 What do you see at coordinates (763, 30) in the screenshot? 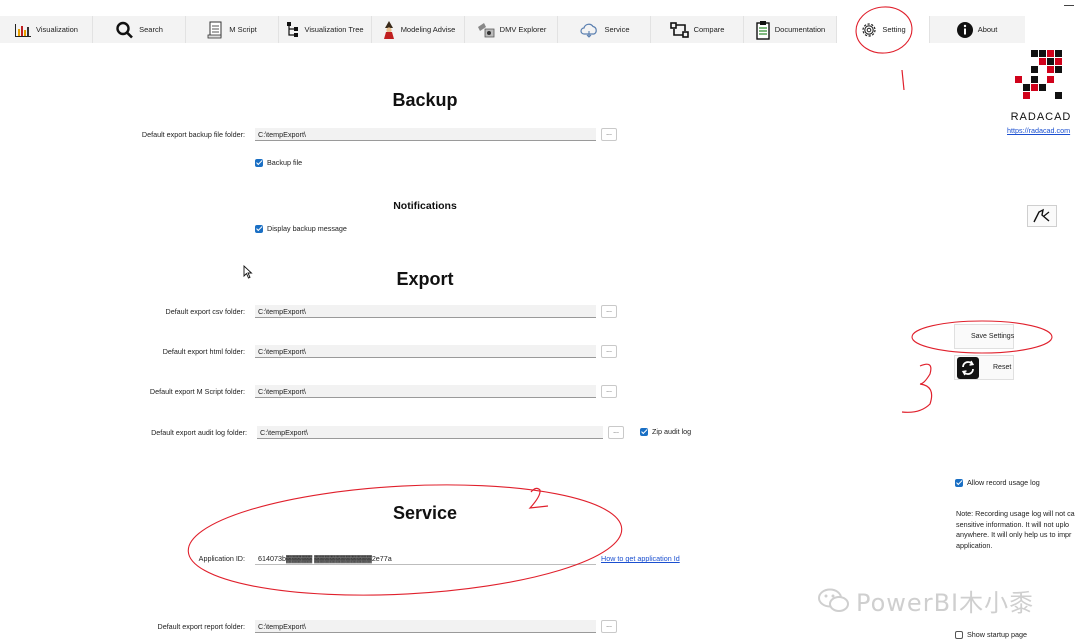
I see `document-icon` at bounding box center [763, 30].